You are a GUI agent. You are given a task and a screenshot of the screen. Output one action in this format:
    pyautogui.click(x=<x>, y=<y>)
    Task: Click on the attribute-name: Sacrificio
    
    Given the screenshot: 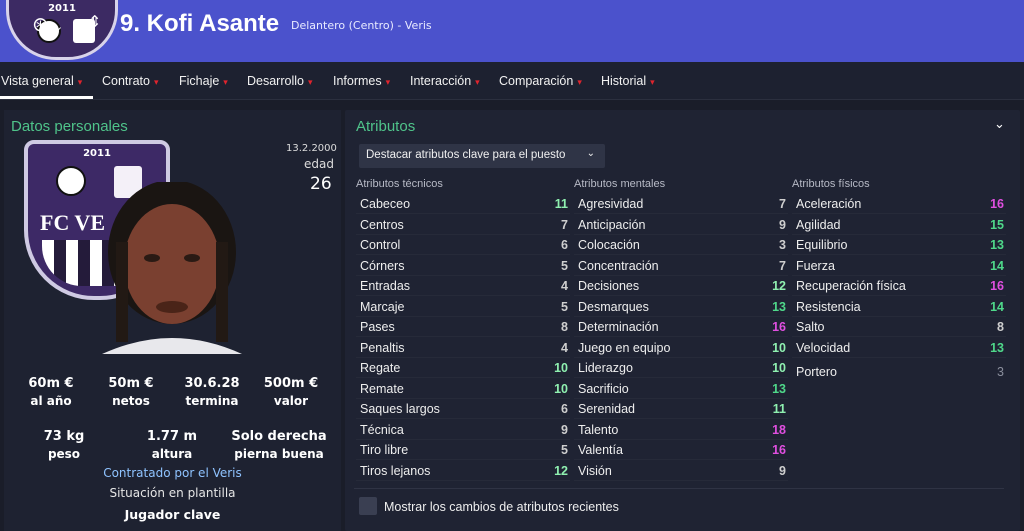 What is the action you would take?
    pyautogui.click(x=603, y=388)
    